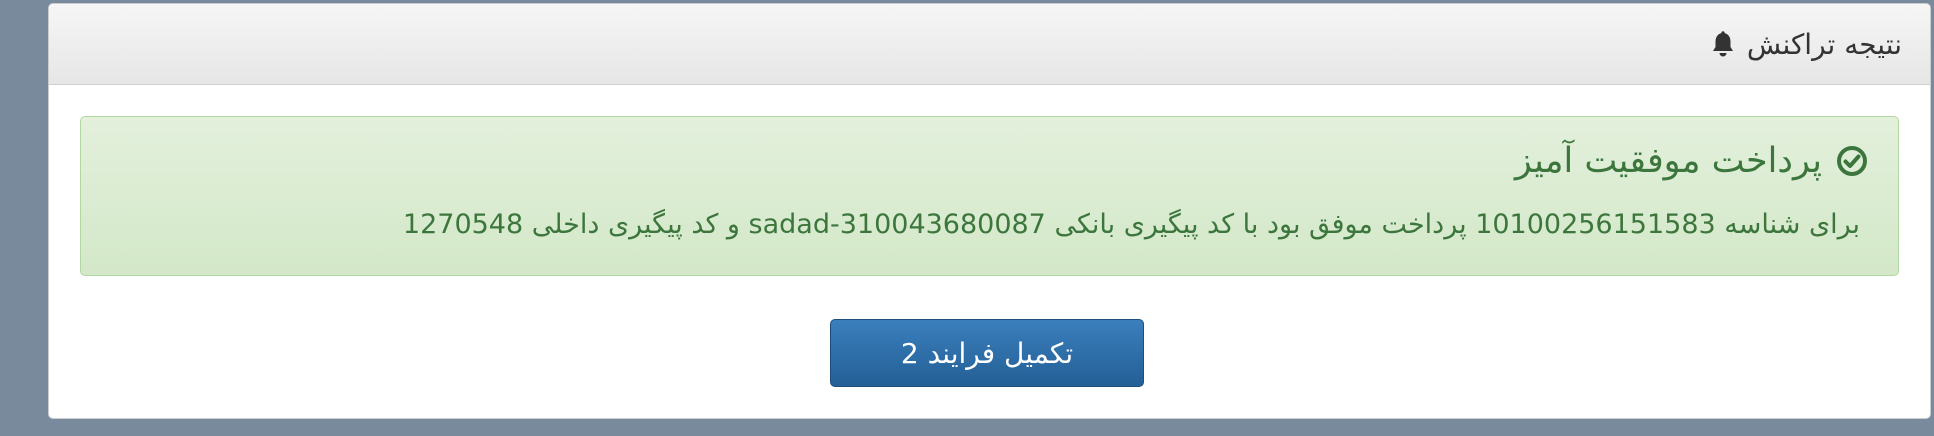 This screenshot has height=436, width=1934. Describe the element at coordinates (1824, 44) in the screenshot. I see `panel-title-text: نتیجه تراکنش` at that location.